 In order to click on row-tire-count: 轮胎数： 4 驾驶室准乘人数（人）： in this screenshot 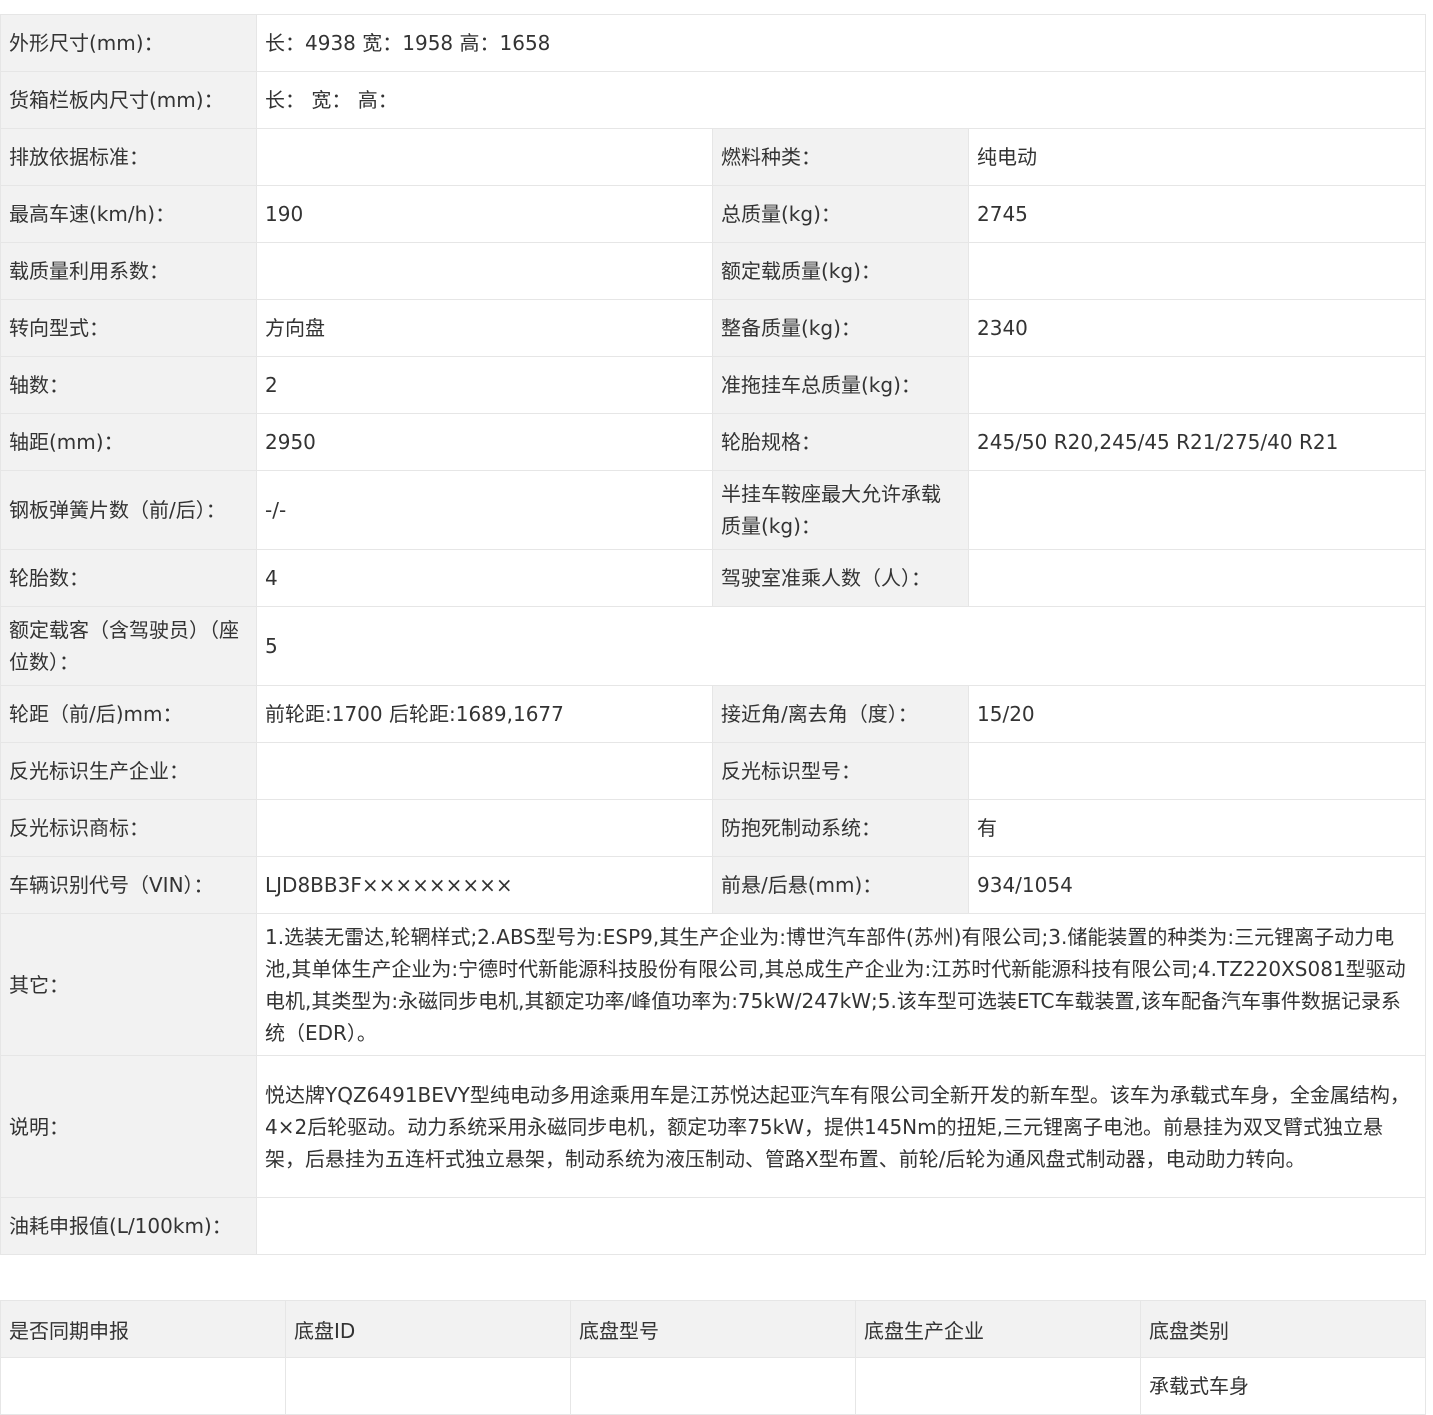, I will do `click(713, 578)`.